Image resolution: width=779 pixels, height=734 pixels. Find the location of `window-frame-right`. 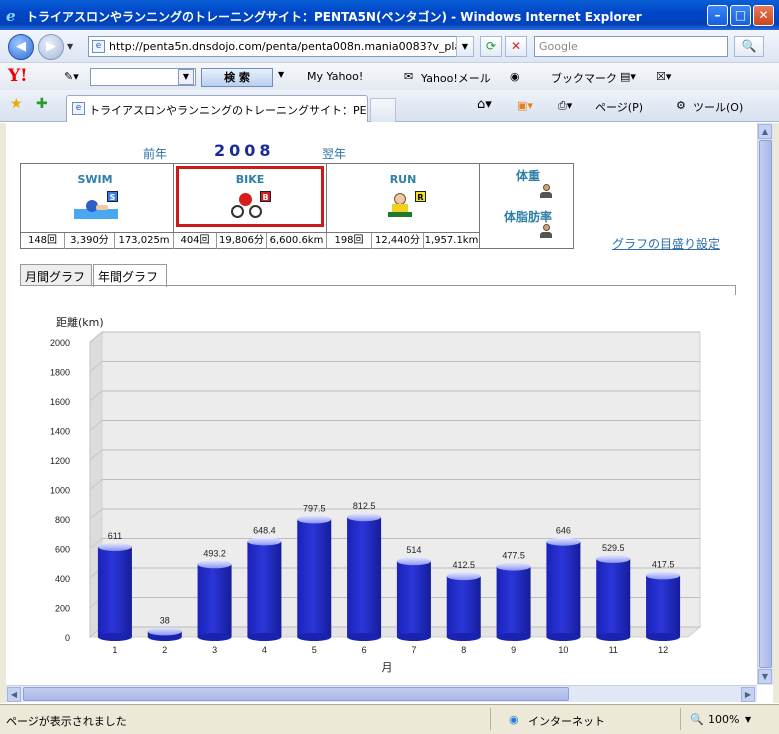

window-frame-right is located at coordinates (776, 413).